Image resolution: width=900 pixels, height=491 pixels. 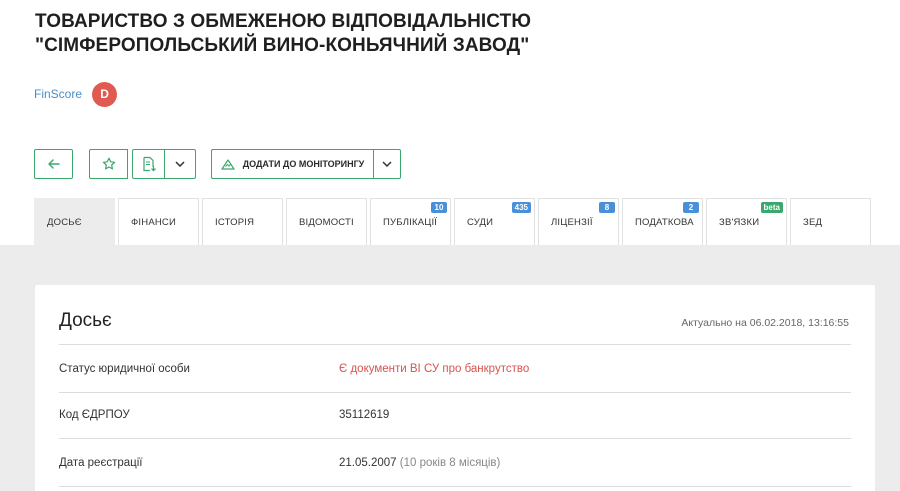 What do you see at coordinates (58, 94) in the screenshot?
I see `finscore-link: FinScore` at bounding box center [58, 94].